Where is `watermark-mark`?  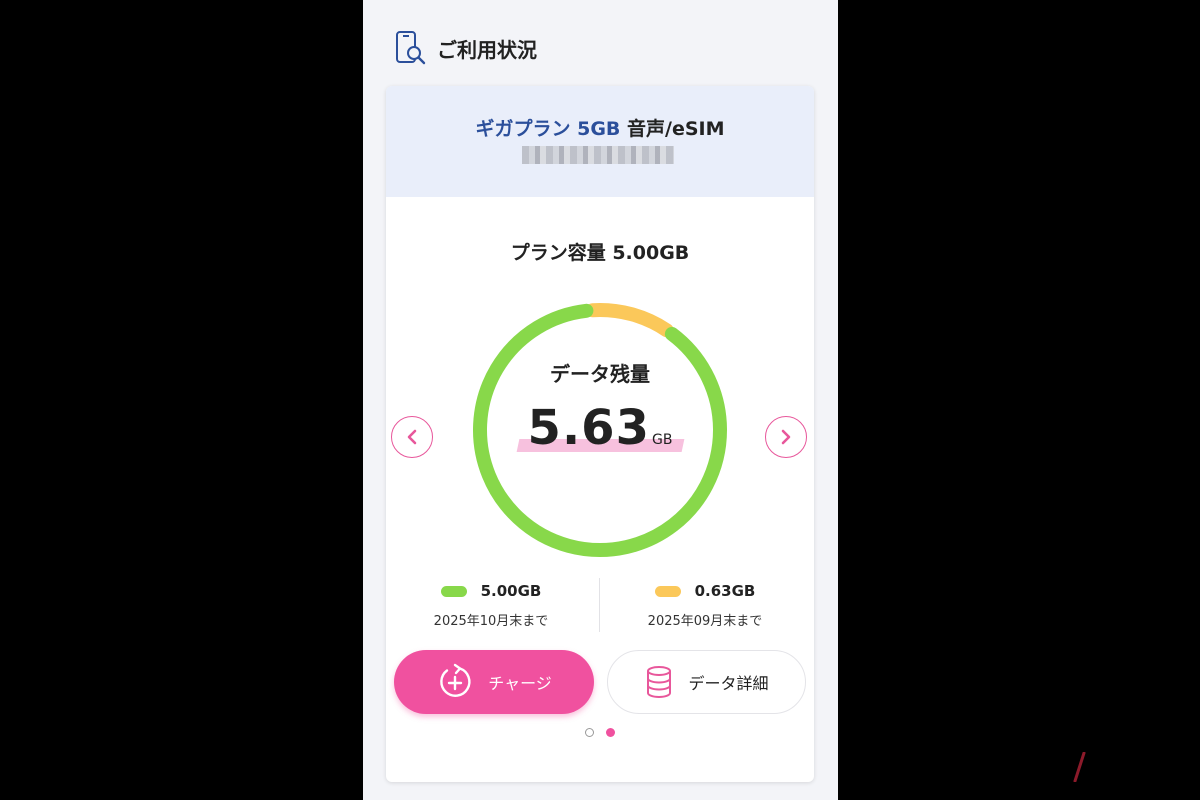
watermark-mark is located at coordinates (1079, 767).